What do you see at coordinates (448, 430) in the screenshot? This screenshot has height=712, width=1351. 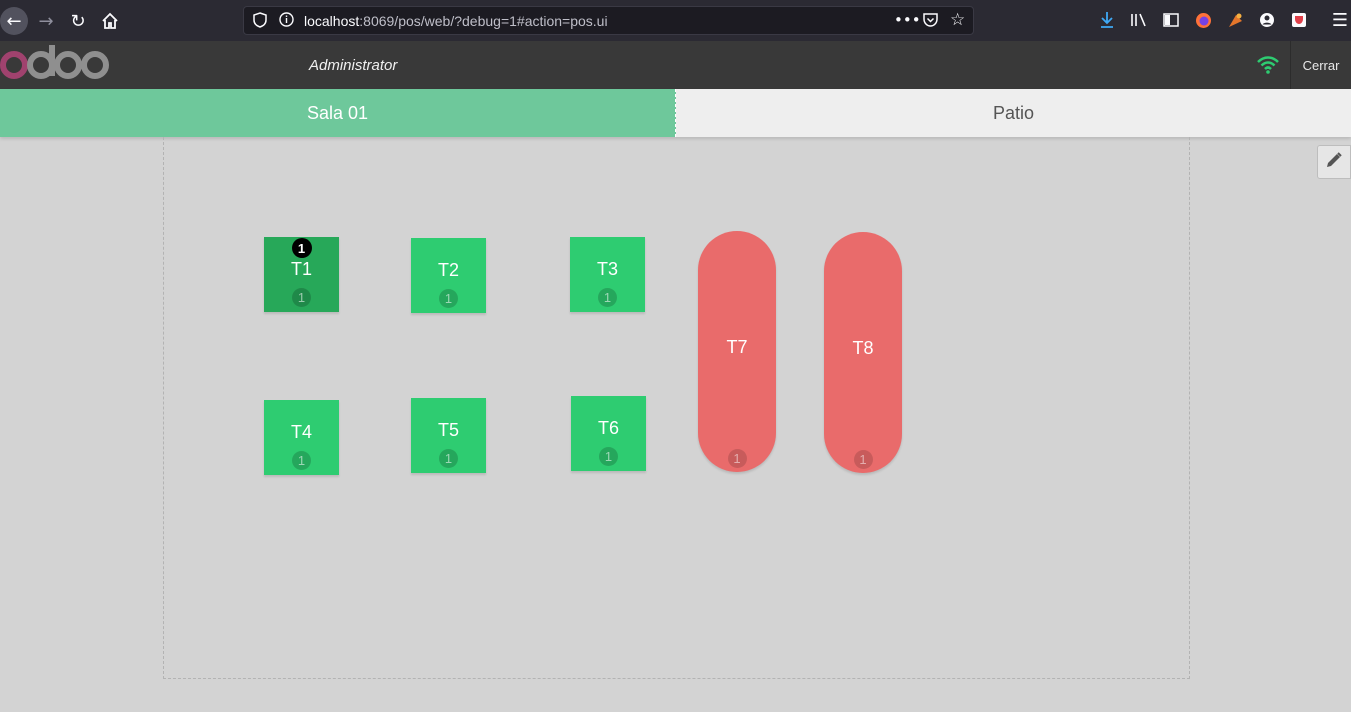 I see `table-name: T5` at bounding box center [448, 430].